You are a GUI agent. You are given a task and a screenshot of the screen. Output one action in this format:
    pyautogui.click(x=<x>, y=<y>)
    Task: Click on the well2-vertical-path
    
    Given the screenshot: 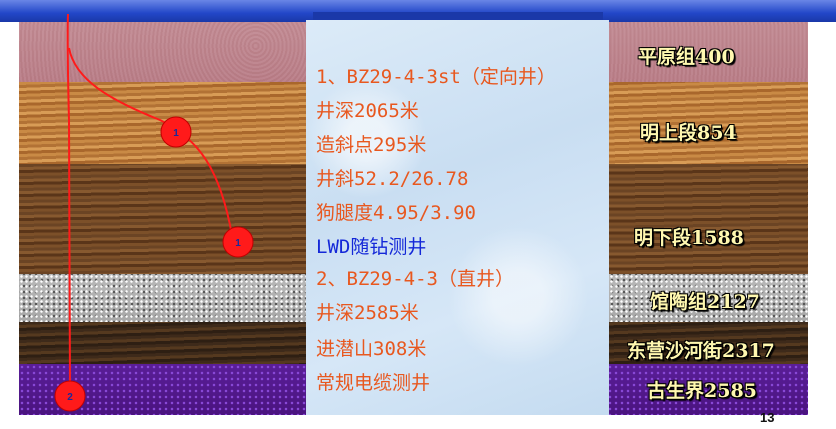 What is the action you would take?
    pyautogui.click(x=68, y=202)
    